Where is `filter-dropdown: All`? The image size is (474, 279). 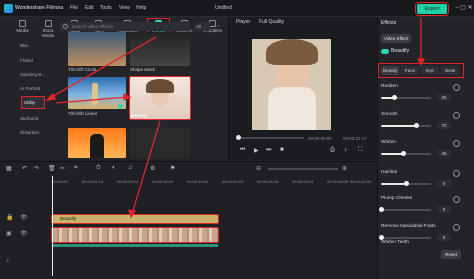
filter-dropdown: All is located at coordinates (202, 26).